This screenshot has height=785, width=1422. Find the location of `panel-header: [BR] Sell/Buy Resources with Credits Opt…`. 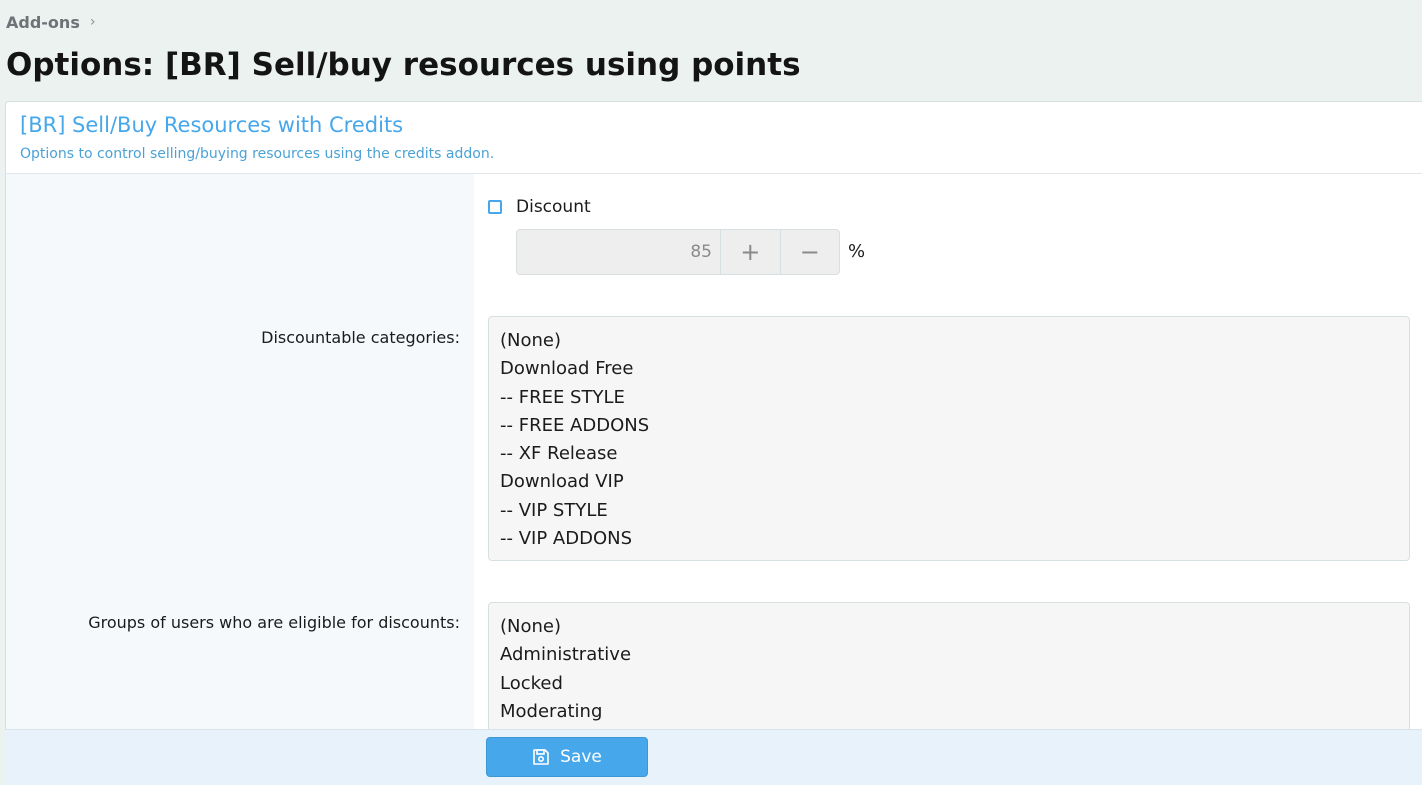

panel-header: [BR] Sell/Buy Resources with Credits Opt… is located at coordinates (714, 138).